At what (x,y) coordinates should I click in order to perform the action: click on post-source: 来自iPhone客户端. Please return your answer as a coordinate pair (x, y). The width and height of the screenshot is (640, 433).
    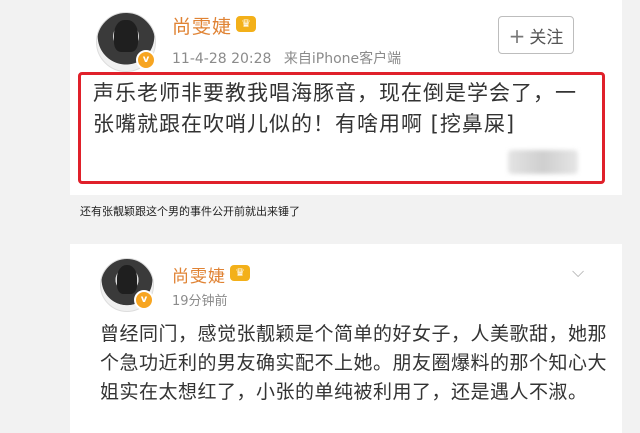
    Looking at the image, I should click on (342, 59).